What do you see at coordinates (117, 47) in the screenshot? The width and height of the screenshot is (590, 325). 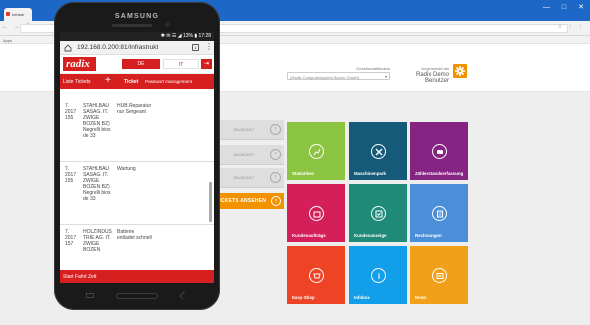 I see `mobile-url: 192.168.0.200:81/Infrastrukt` at bounding box center [117, 47].